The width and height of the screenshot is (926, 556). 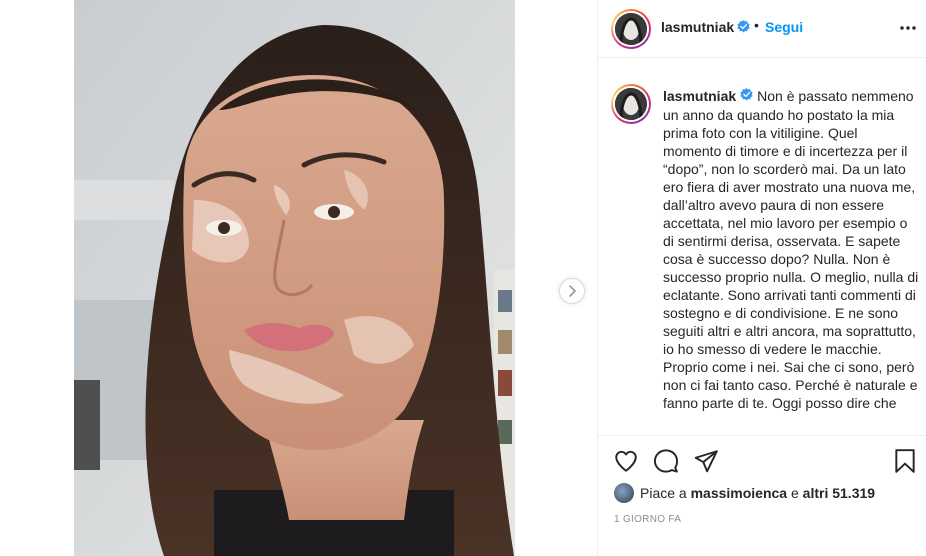 What do you see at coordinates (37, 278) in the screenshot?
I see `page-background-left` at bounding box center [37, 278].